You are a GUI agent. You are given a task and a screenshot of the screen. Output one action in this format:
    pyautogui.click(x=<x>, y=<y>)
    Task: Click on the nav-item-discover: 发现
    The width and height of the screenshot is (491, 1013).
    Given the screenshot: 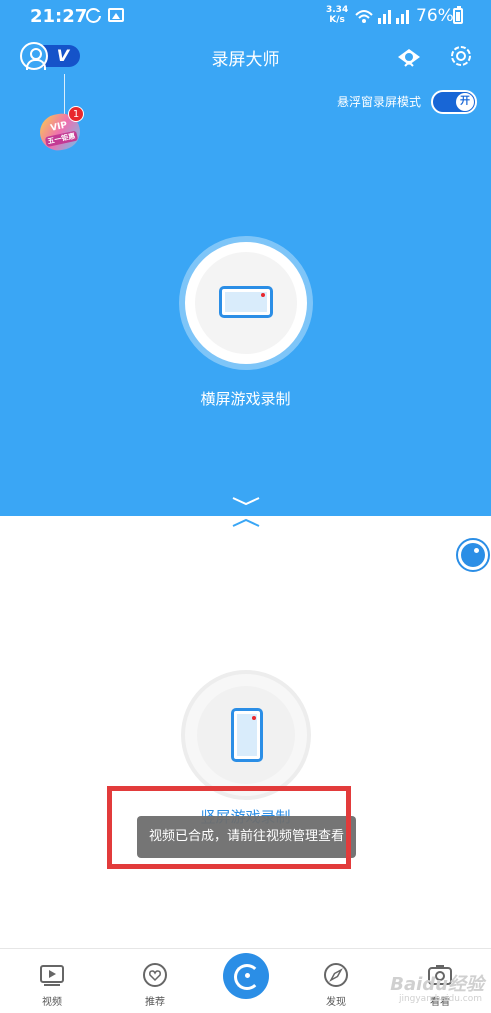 What is the action you would take?
    pyautogui.click(x=336, y=986)
    